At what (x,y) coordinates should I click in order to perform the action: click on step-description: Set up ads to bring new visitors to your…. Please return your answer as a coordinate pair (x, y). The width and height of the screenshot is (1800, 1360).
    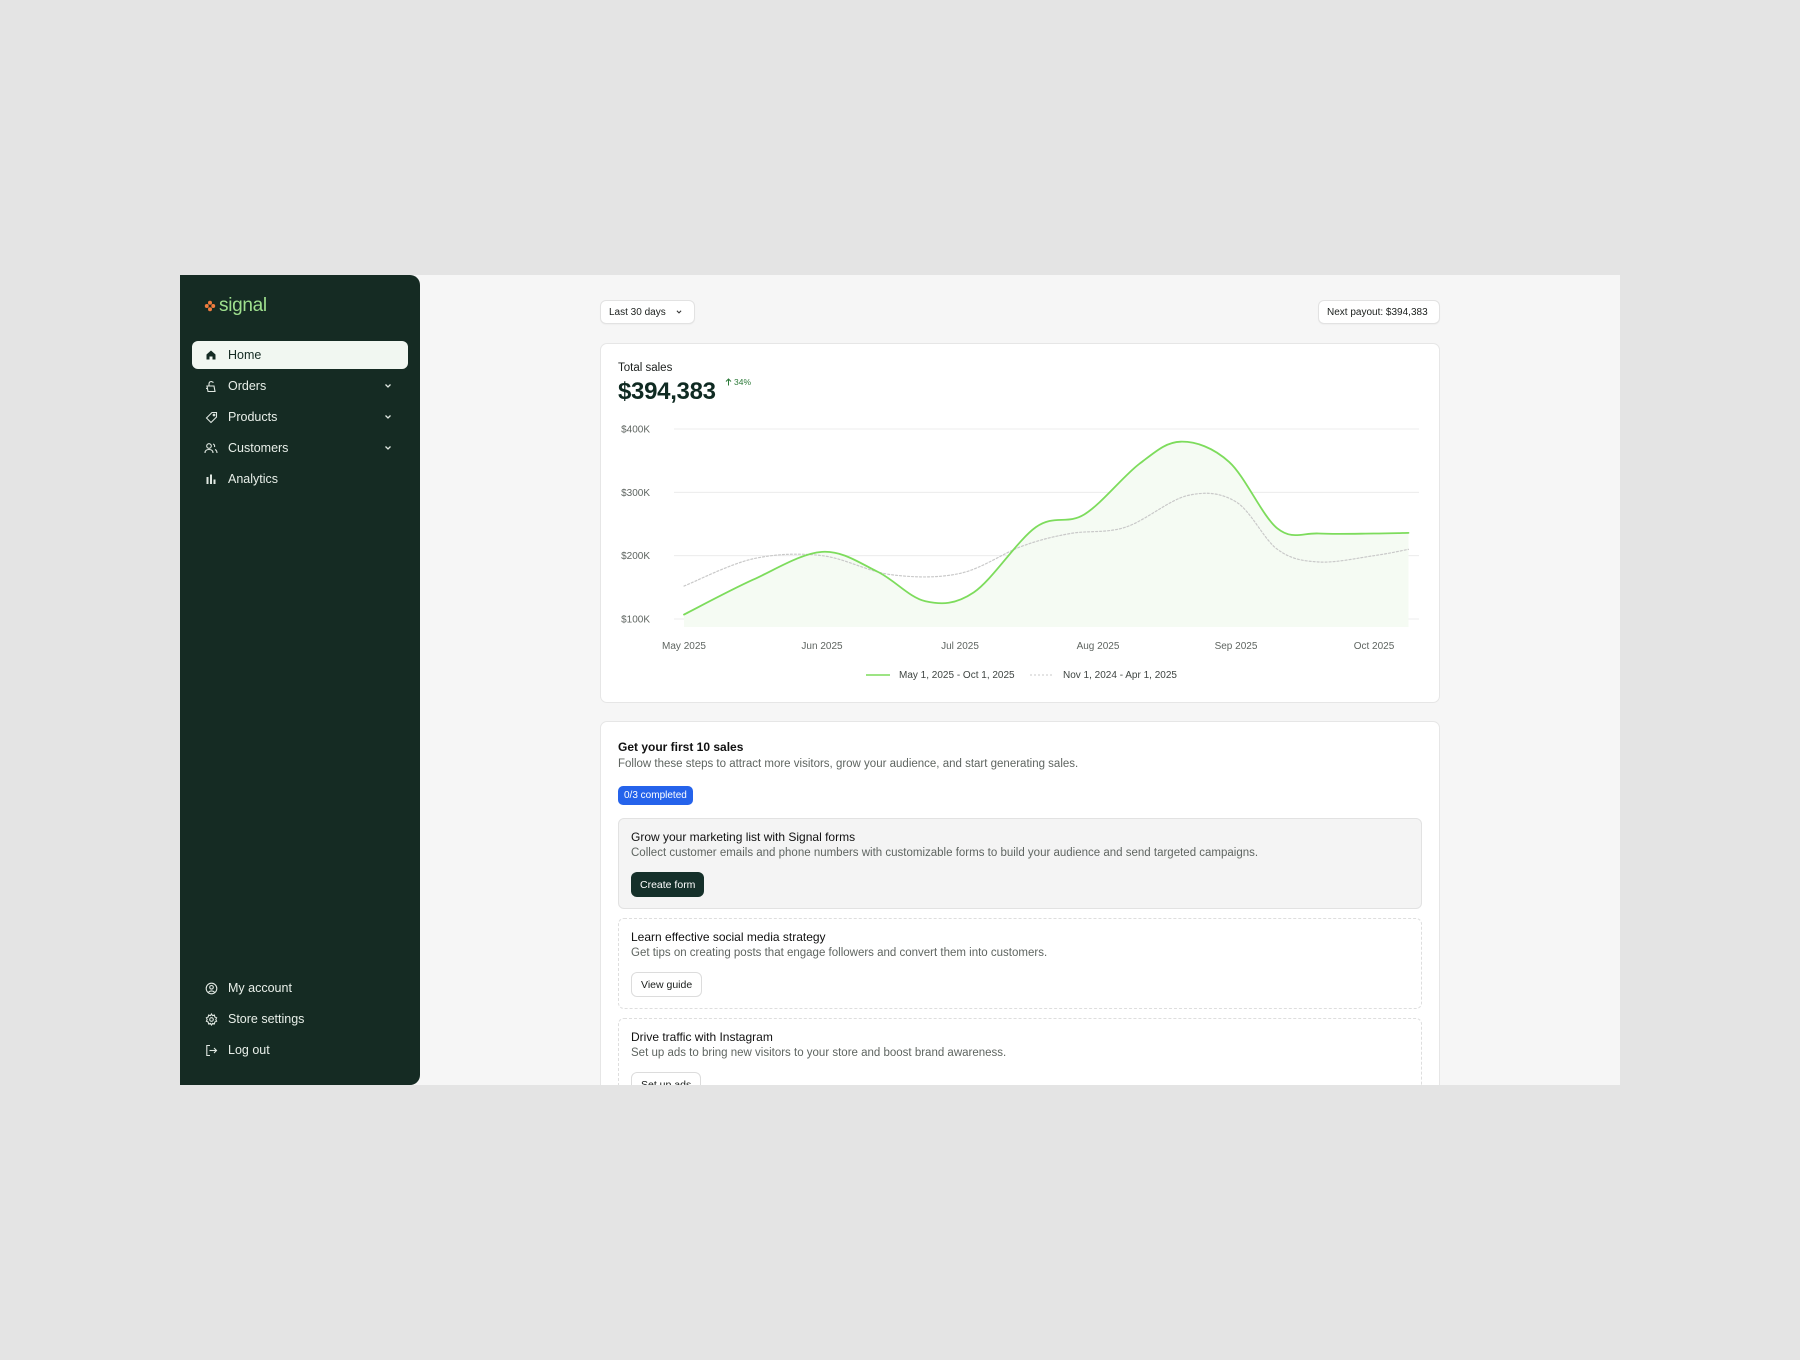
    Looking at the image, I should click on (819, 1053).